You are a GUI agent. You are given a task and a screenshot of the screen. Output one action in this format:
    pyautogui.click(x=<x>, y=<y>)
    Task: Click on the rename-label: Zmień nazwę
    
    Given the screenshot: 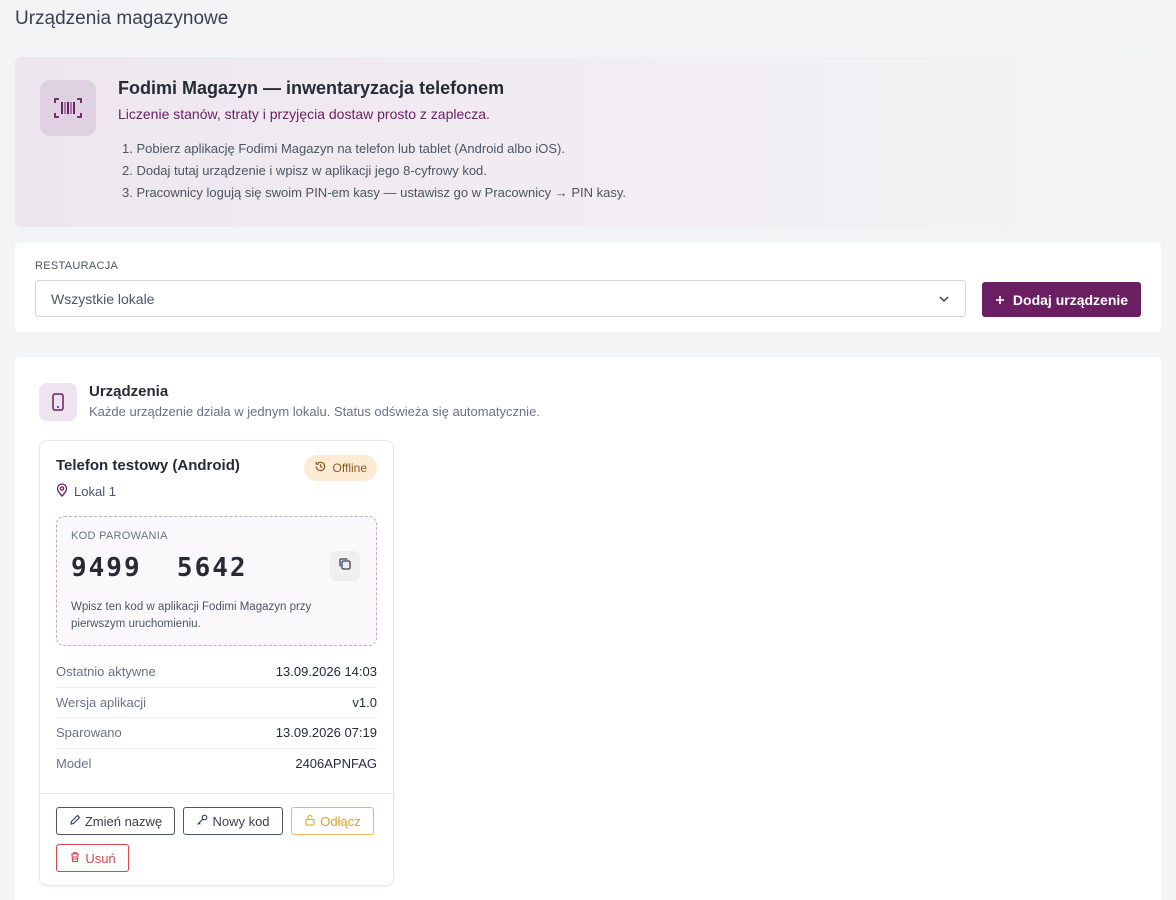 What is the action you would take?
    pyautogui.click(x=123, y=821)
    